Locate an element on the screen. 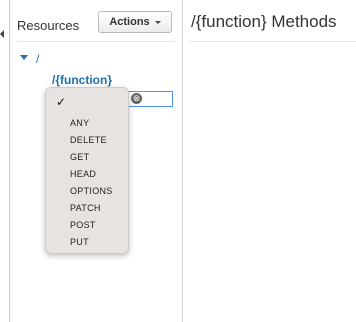 The width and height of the screenshot is (356, 322). methods-divider is located at coordinates (273, 41).